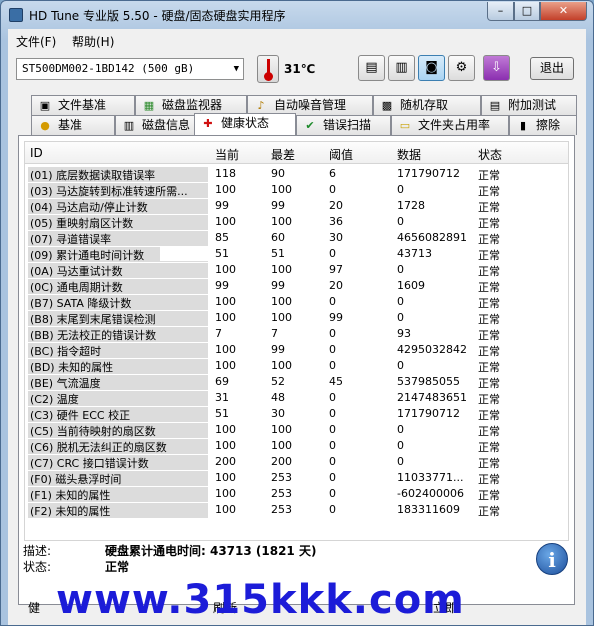  I want to click on drive-select: ST500DM002-1BD142 (500 gB) ▼, so click(130, 69).